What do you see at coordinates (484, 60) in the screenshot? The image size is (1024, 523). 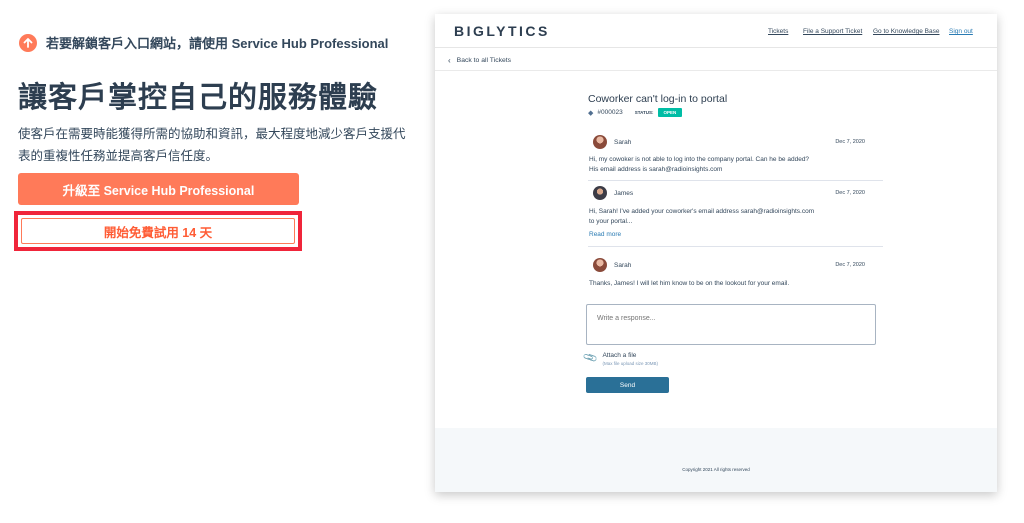 I see `back-link-label: Back to all Tickets` at bounding box center [484, 60].